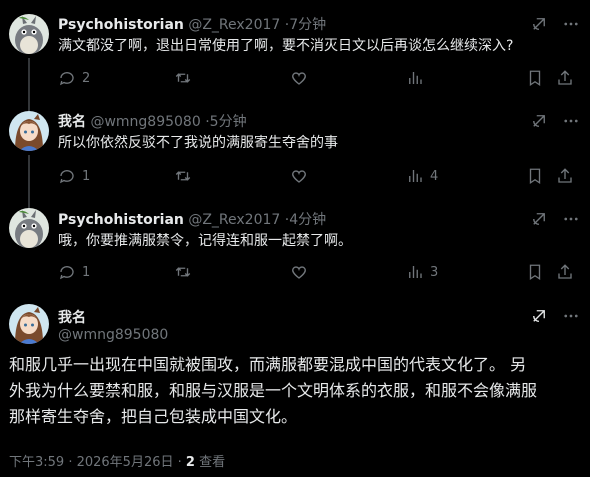 Image resolution: width=590 pixels, height=477 pixels. I want to click on views-button: 3, so click(422, 272).